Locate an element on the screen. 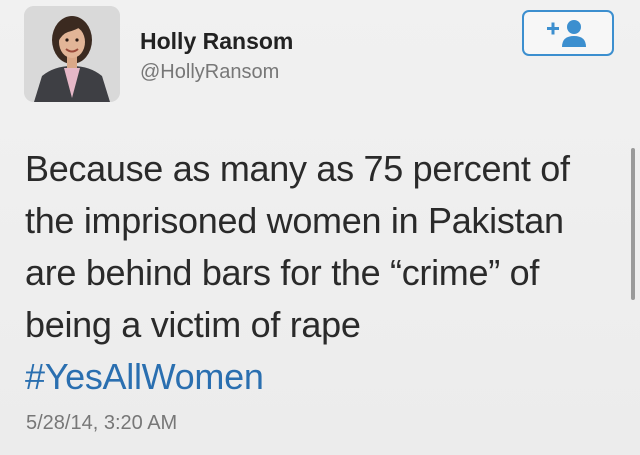 The height and width of the screenshot is (455, 640). avatar is located at coordinates (72, 54).